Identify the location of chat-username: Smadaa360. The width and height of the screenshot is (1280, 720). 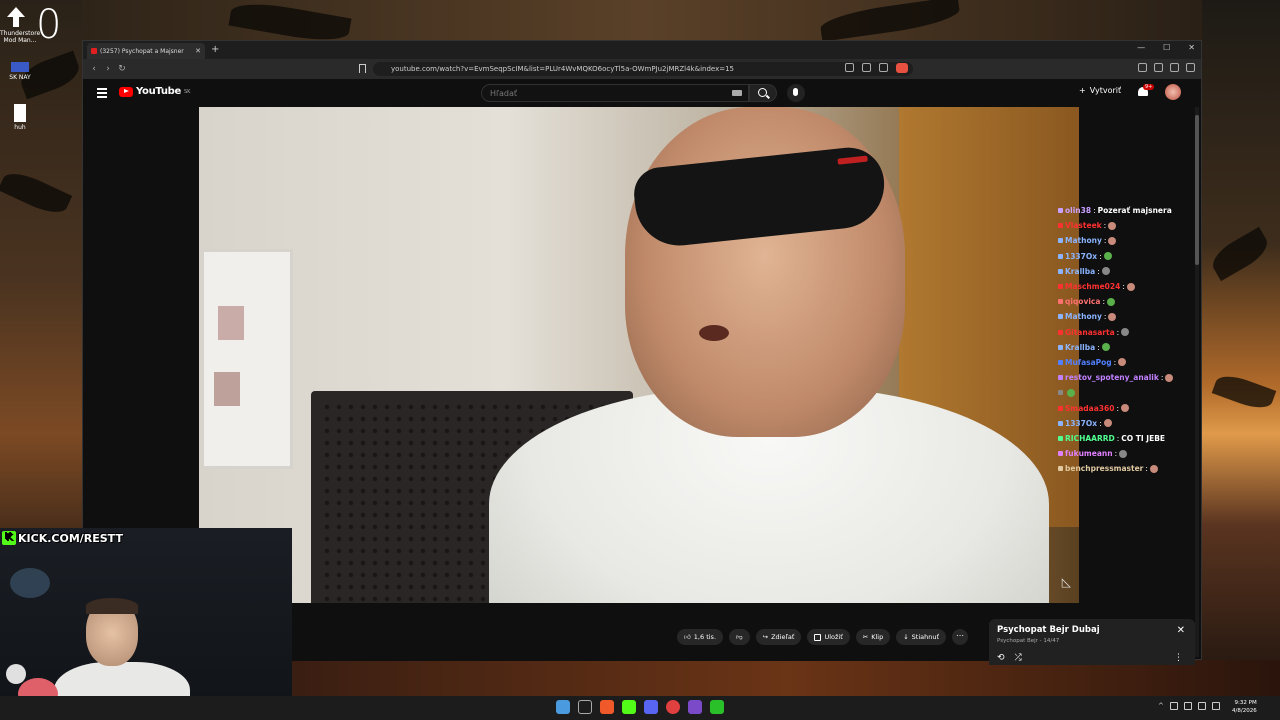
(1090, 408).